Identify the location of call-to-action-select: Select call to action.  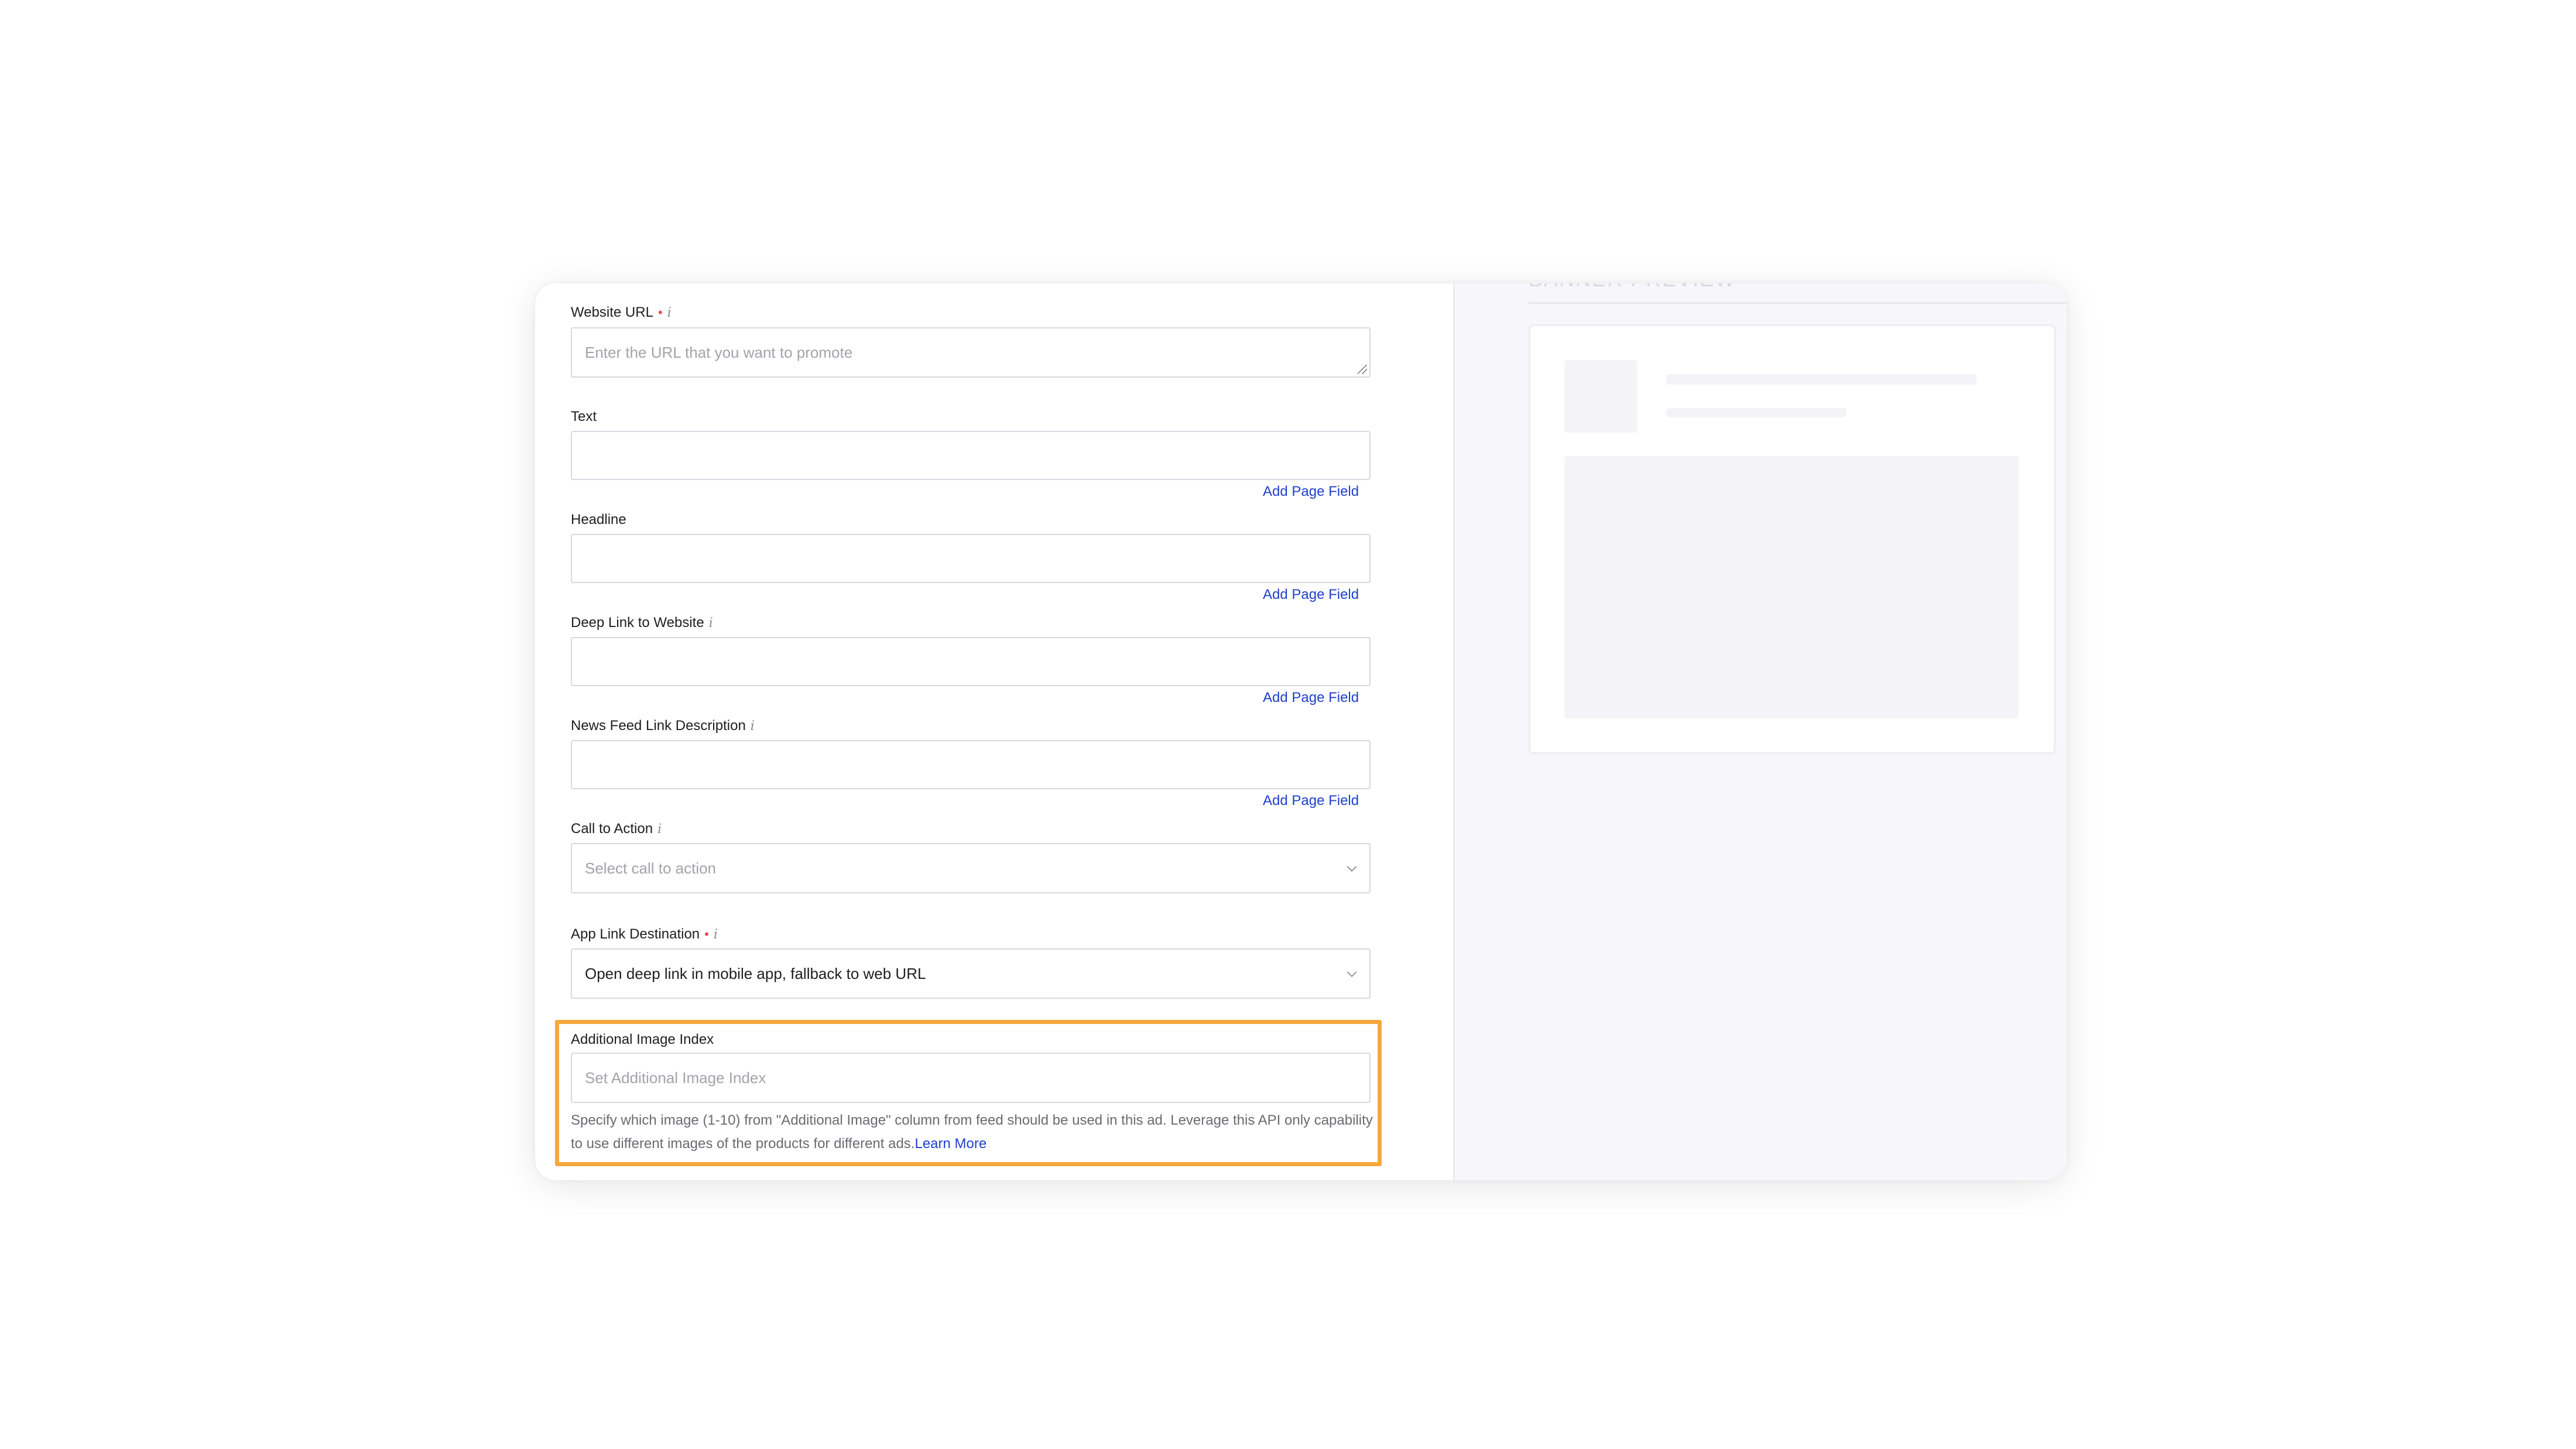
(971, 868).